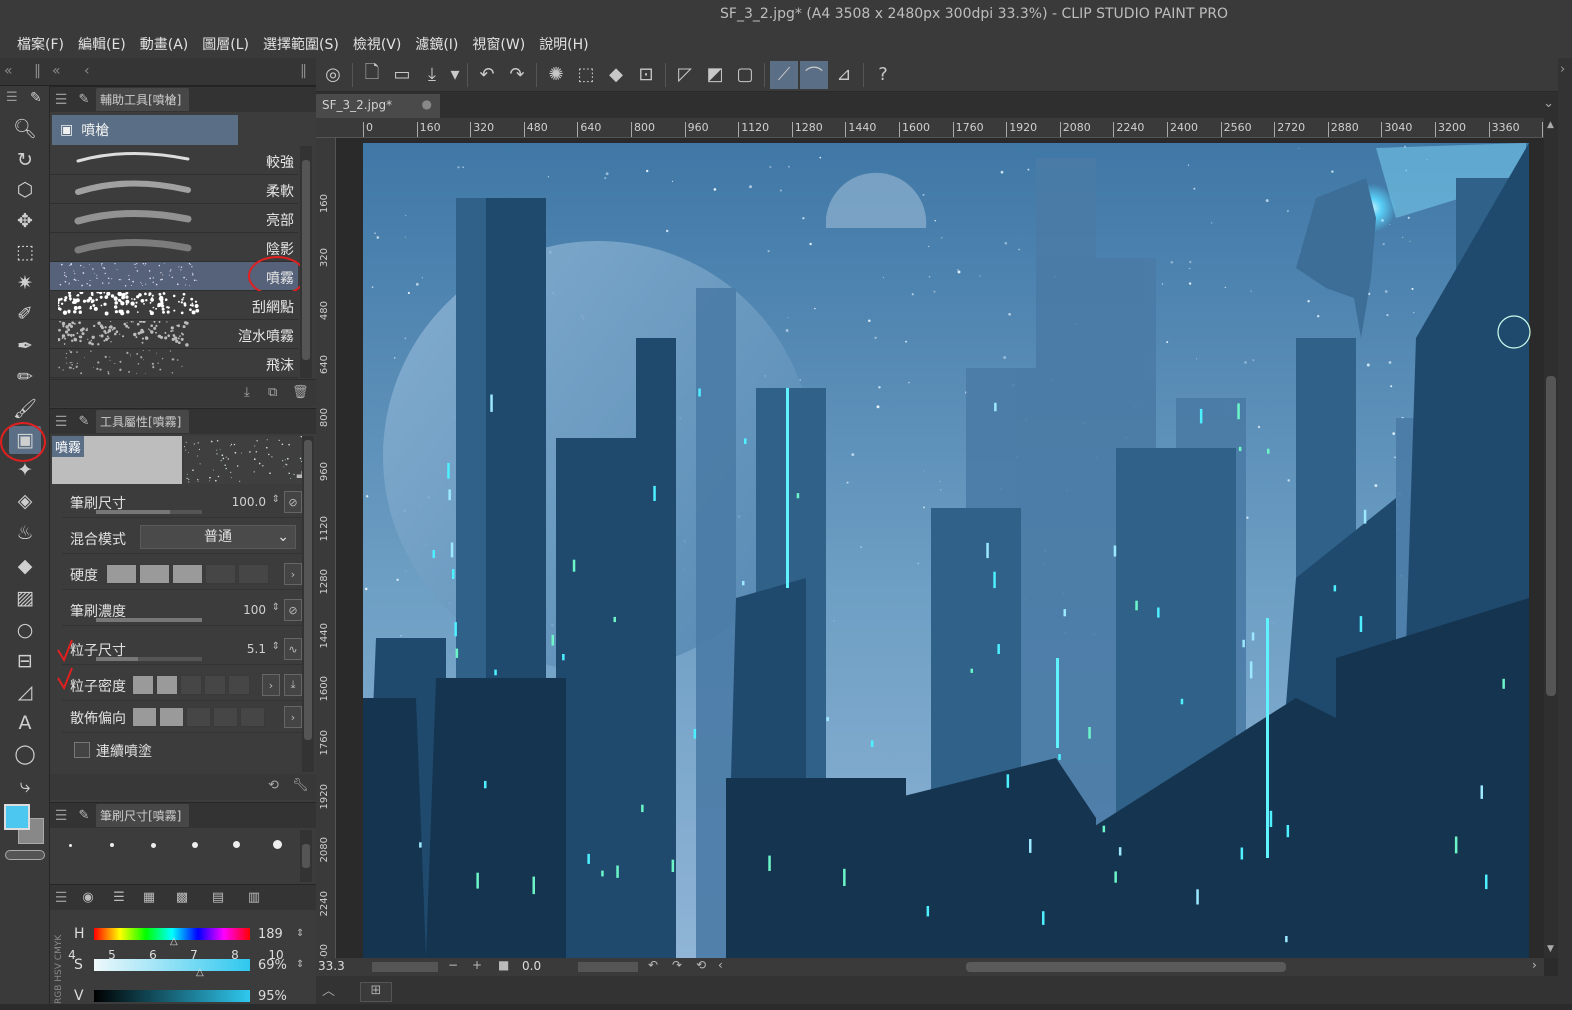 The width and height of the screenshot is (1572, 1010). Describe the element at coordinates (164, 44) in the screenshot. I see `menu-animation: 動畫(A)` at that location.